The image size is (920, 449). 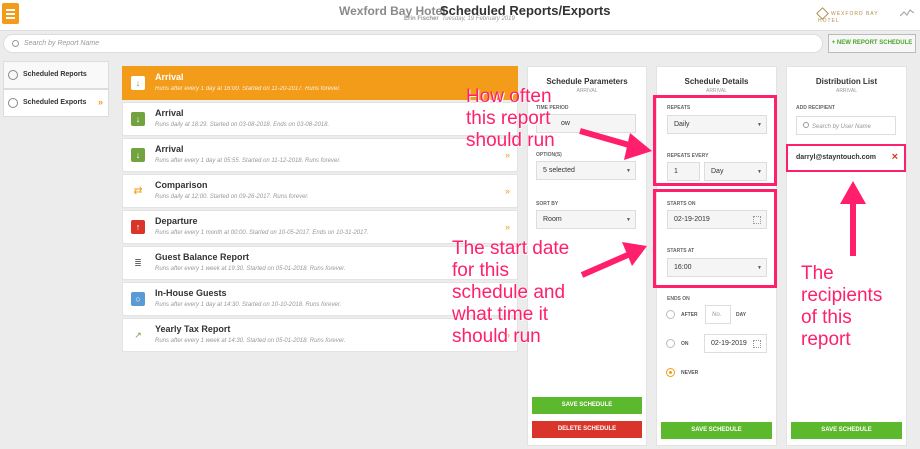 What do you see at coordinates (853, 218) in the screenshot?
I see `arrow-recipients` at bounding box center [853, 218].